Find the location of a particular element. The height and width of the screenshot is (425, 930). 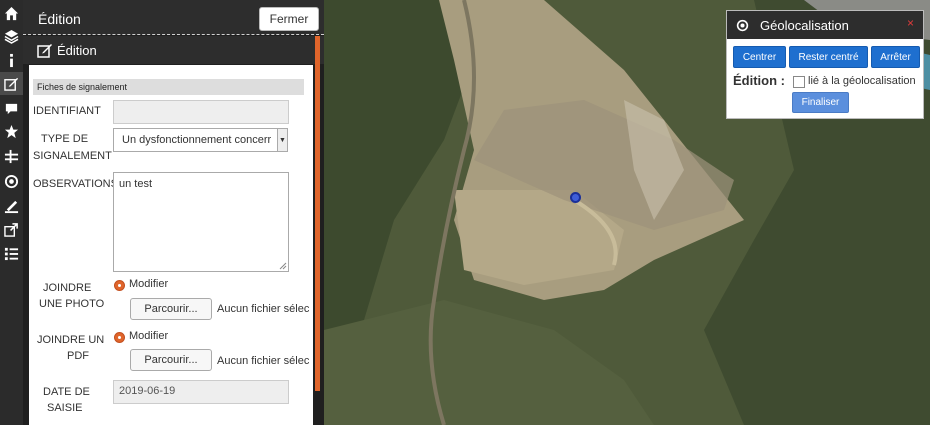

link-geolocation-checkbox is located at coordinates (799, 82).